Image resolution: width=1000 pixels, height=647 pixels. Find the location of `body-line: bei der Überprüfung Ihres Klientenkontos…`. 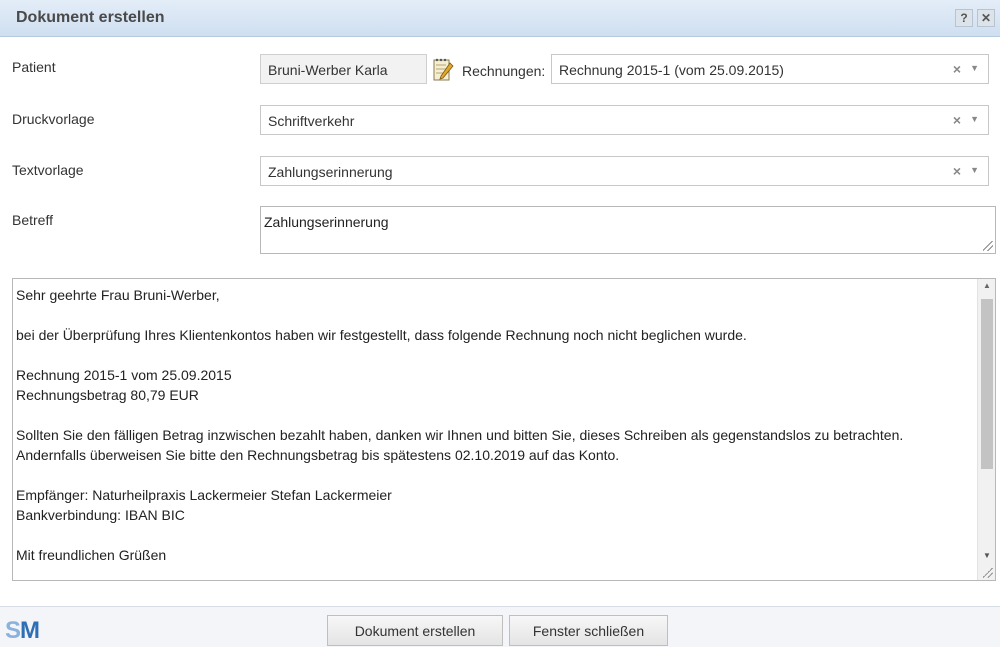

body-line: bei der Überprüfung Ihres Klientenkontos… is located at coordinates (381, 335).